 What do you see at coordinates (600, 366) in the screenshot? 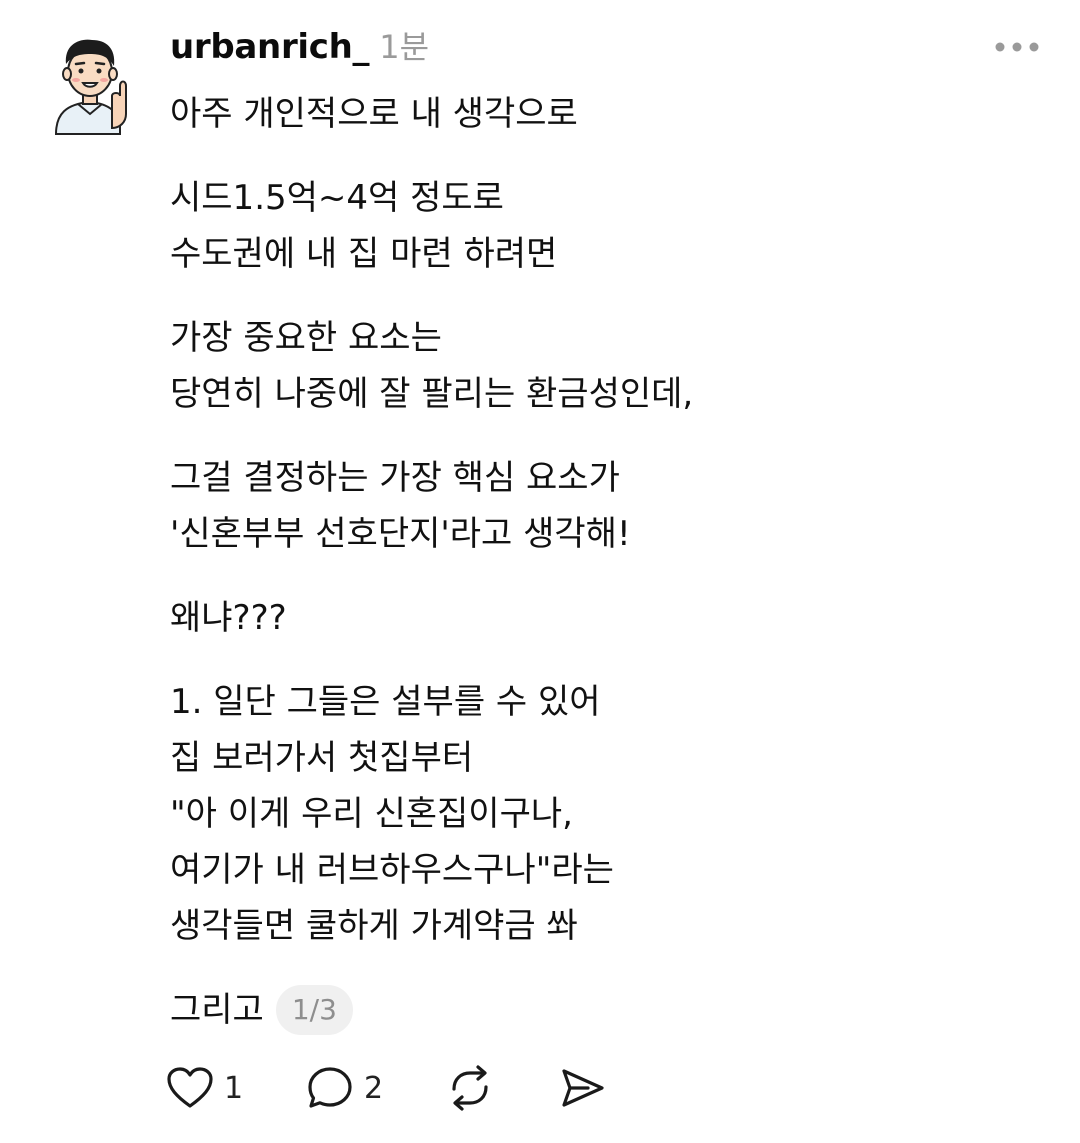
I see `paragraph: 가장 중요한 요소는 당연히 나중에 잘 팔리는 환금성인데,` at bounding box center [600, 366].